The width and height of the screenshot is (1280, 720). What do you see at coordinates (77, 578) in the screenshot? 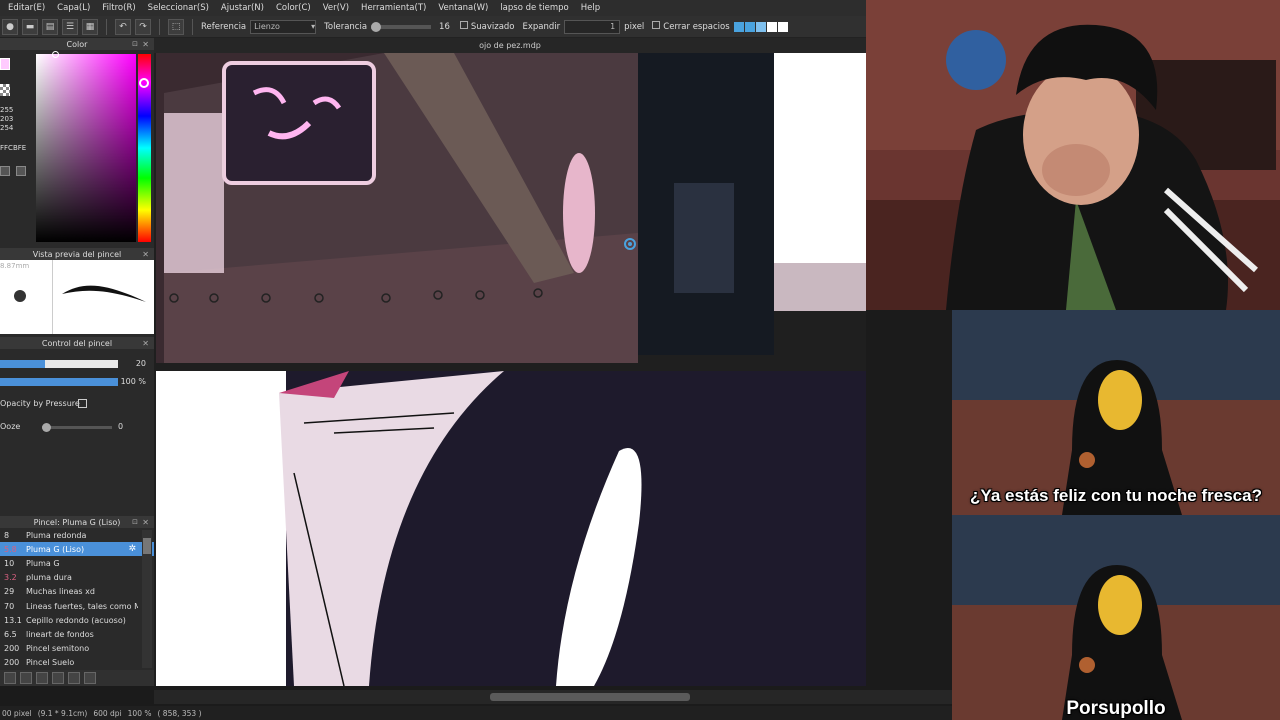
I see `brush-list-item: 3.2 pluma dura` at bounding box center [77, 578].